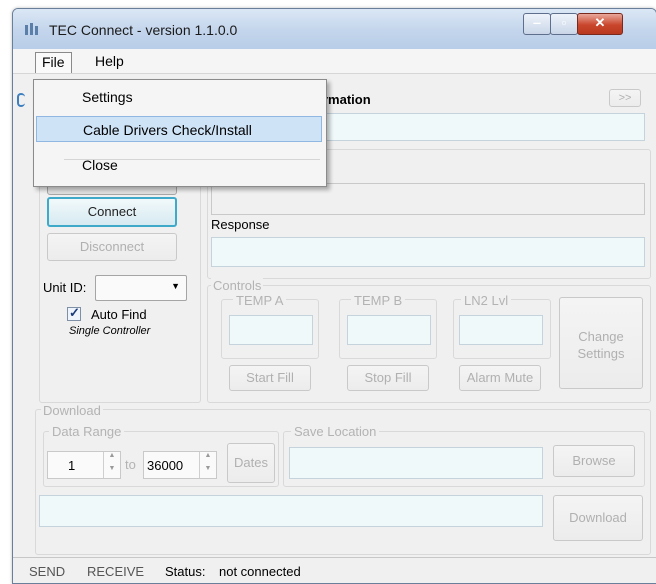 The height and width of the screenshot is (584, 656). What do you see at coordinates (31, 29) in the screenshot?
I see `app-icon` at bounding box center [31, 29].